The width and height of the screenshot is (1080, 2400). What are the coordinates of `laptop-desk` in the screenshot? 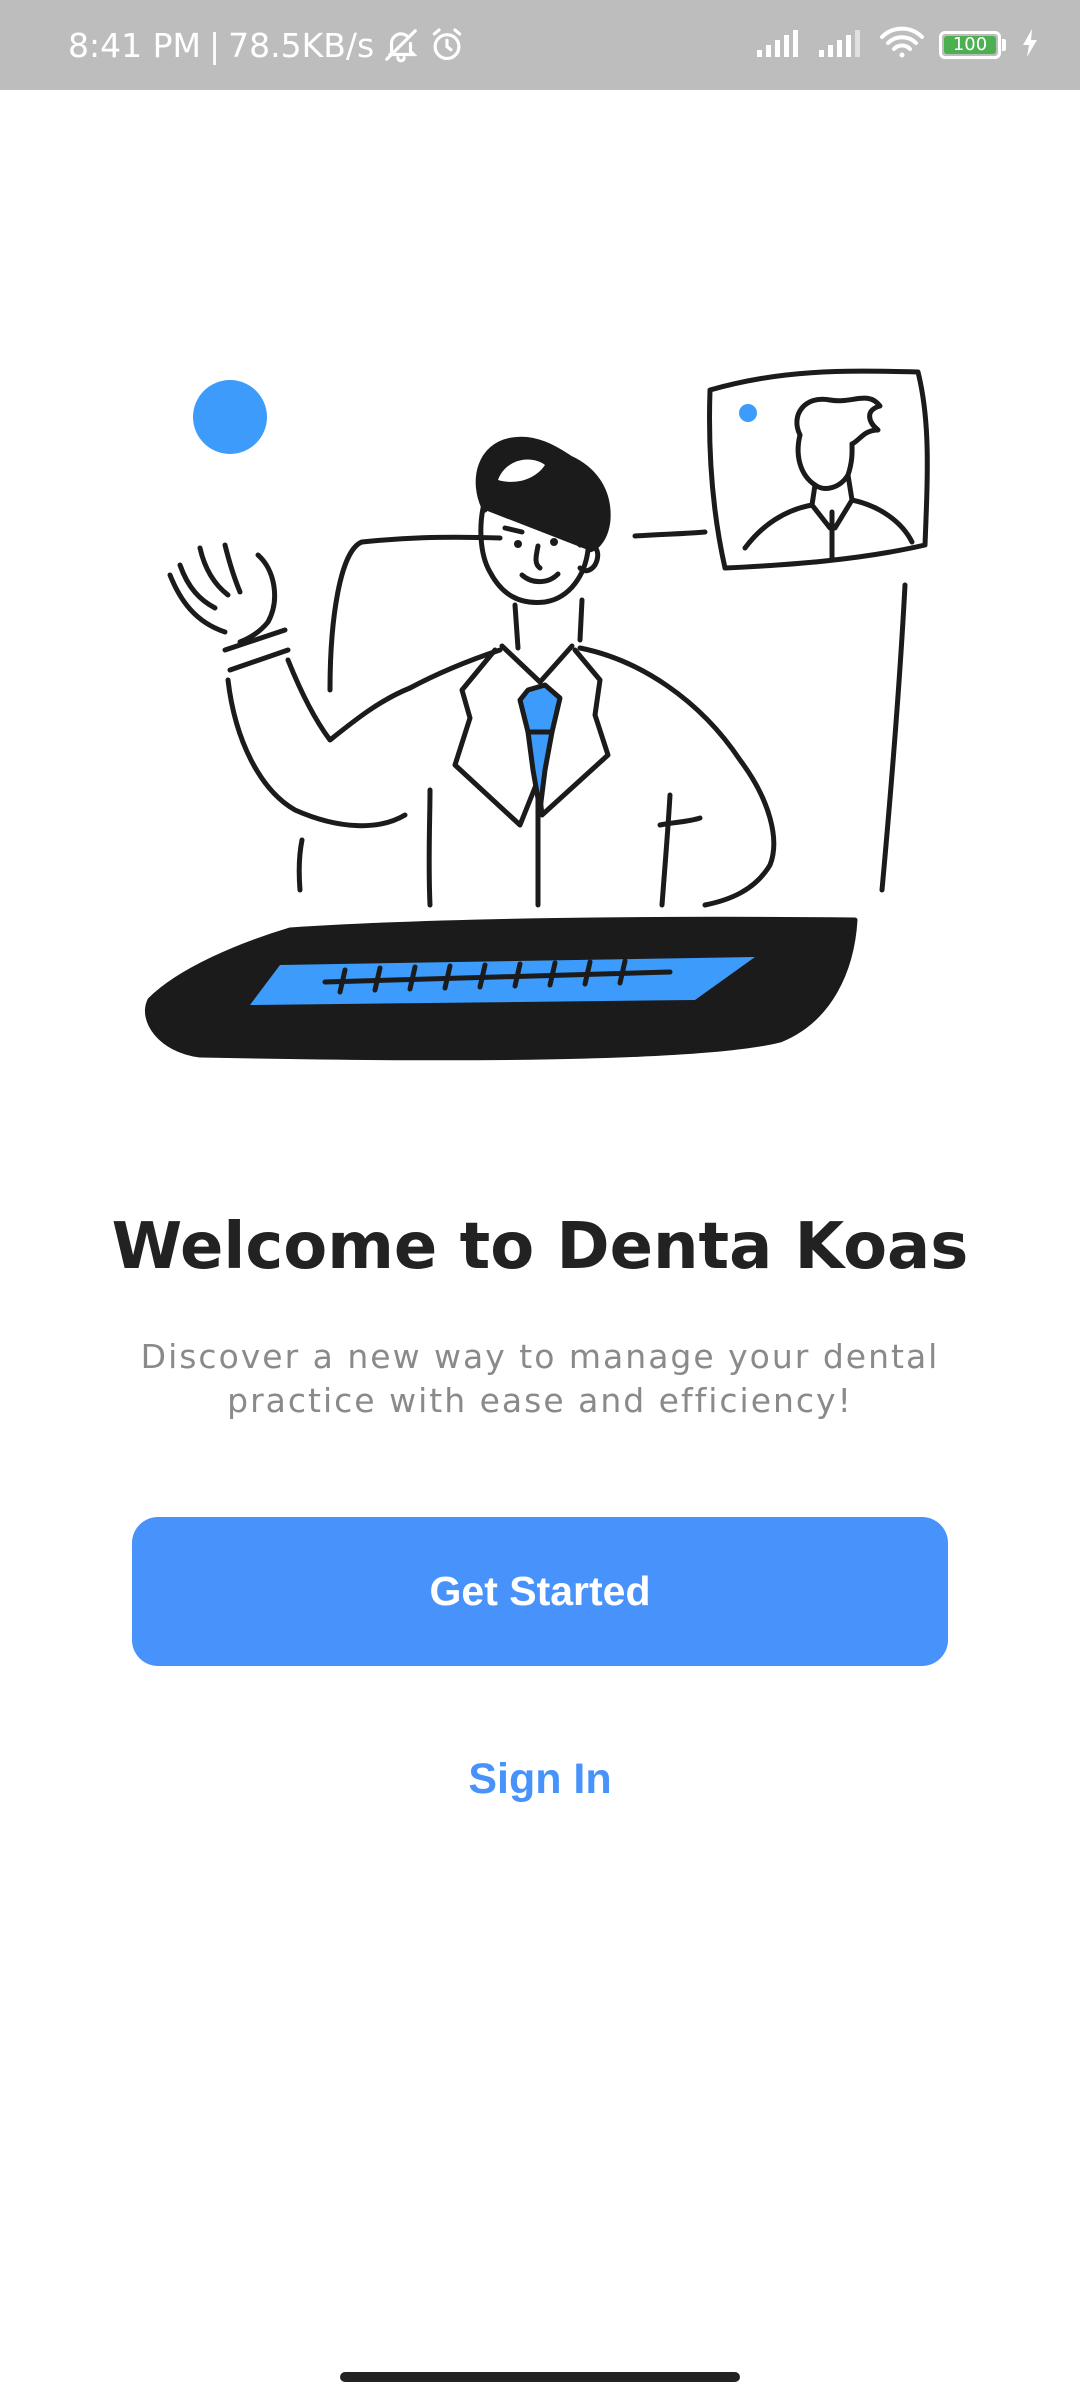 It's located at (501, 988).